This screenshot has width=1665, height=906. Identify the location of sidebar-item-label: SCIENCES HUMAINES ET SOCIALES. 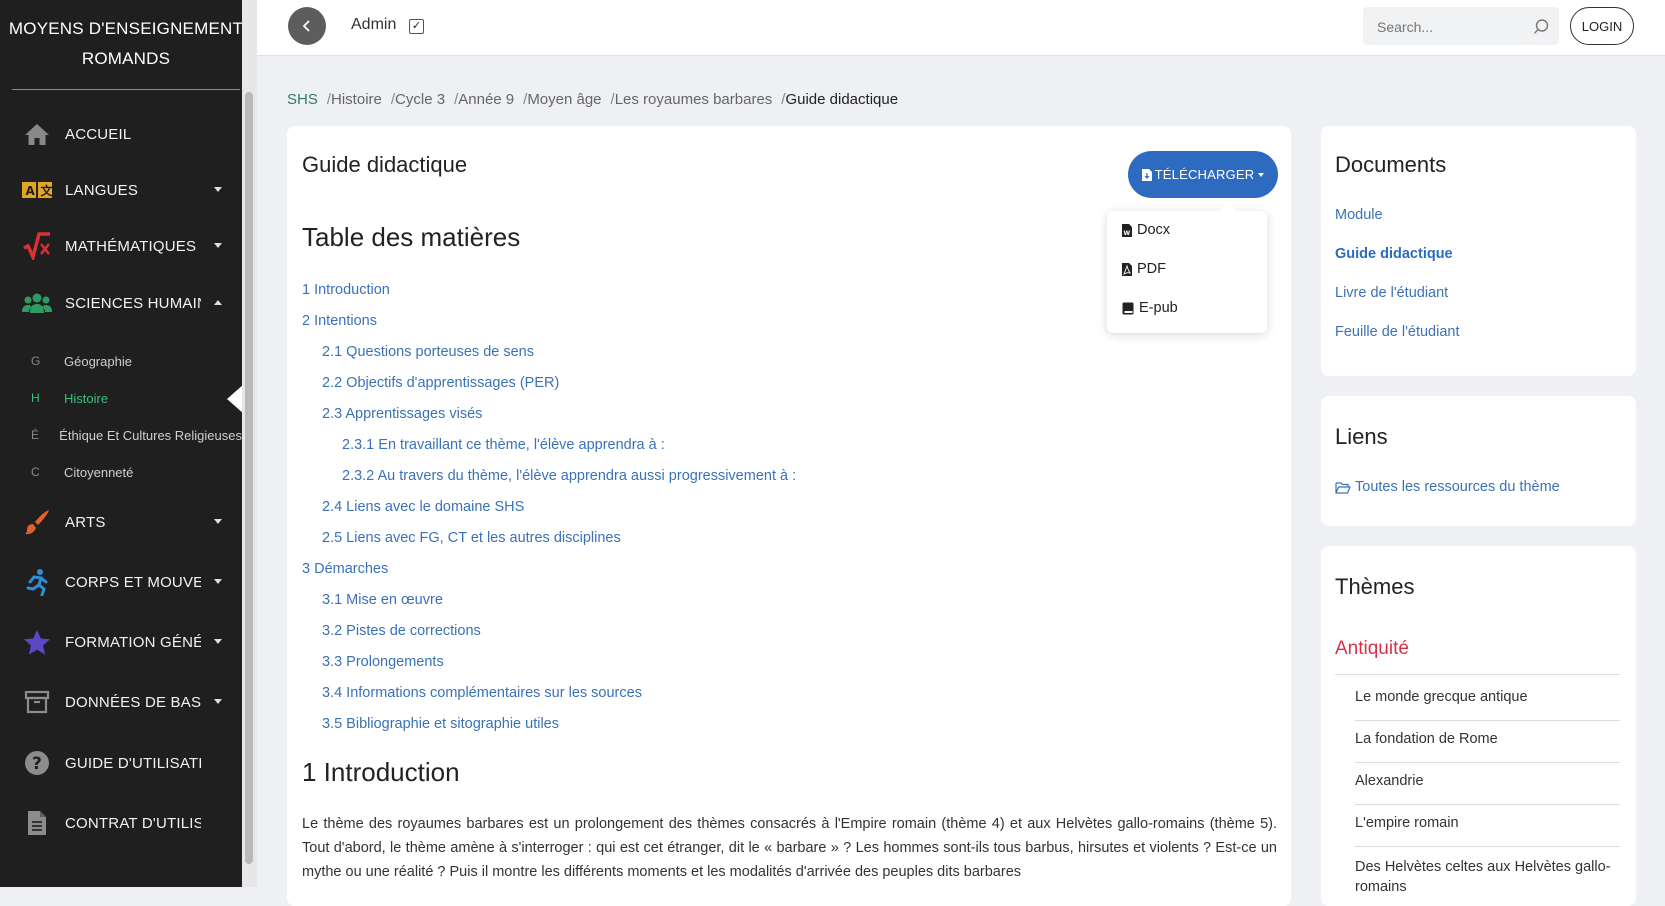
(133, 303).